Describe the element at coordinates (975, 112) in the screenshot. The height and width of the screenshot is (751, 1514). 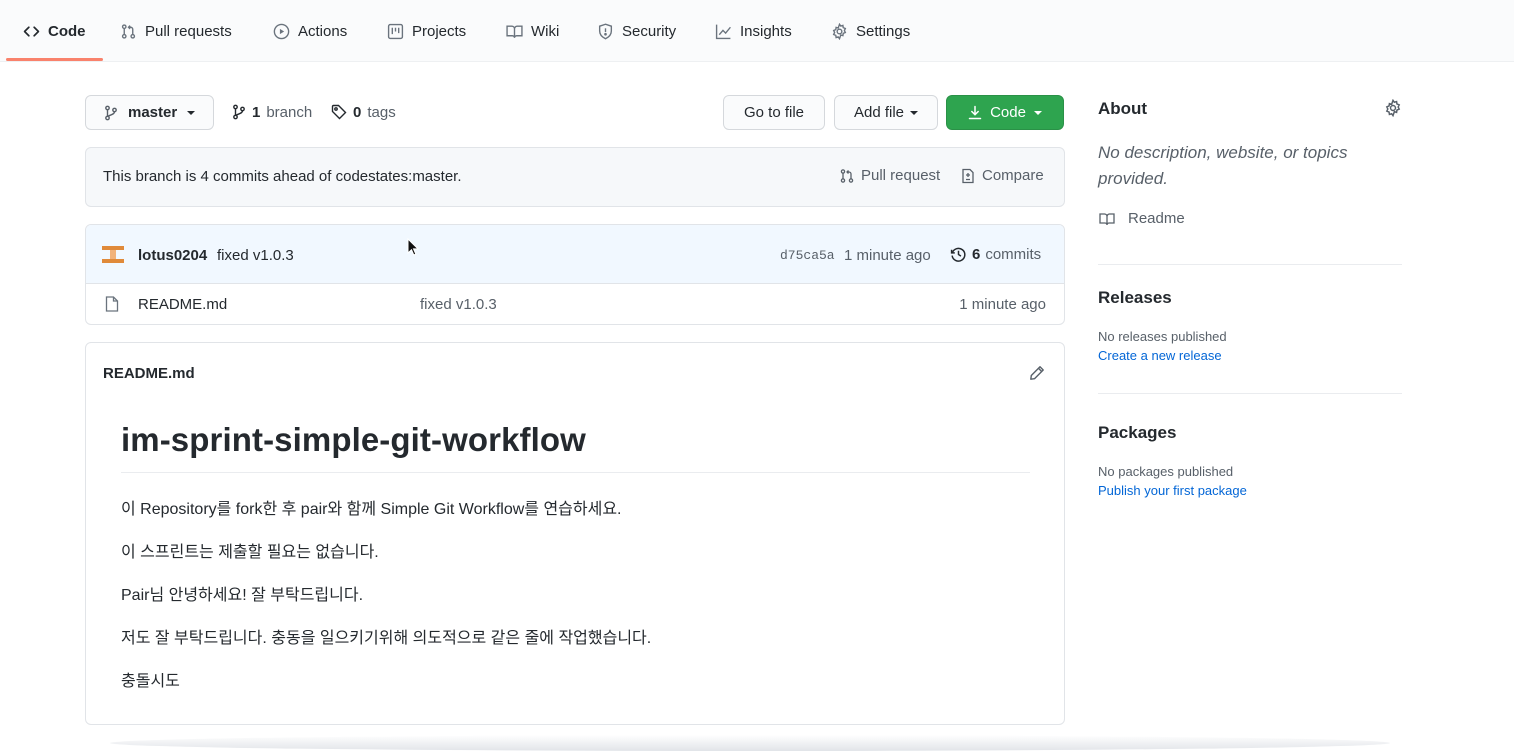
I see `download-icon` at that location.